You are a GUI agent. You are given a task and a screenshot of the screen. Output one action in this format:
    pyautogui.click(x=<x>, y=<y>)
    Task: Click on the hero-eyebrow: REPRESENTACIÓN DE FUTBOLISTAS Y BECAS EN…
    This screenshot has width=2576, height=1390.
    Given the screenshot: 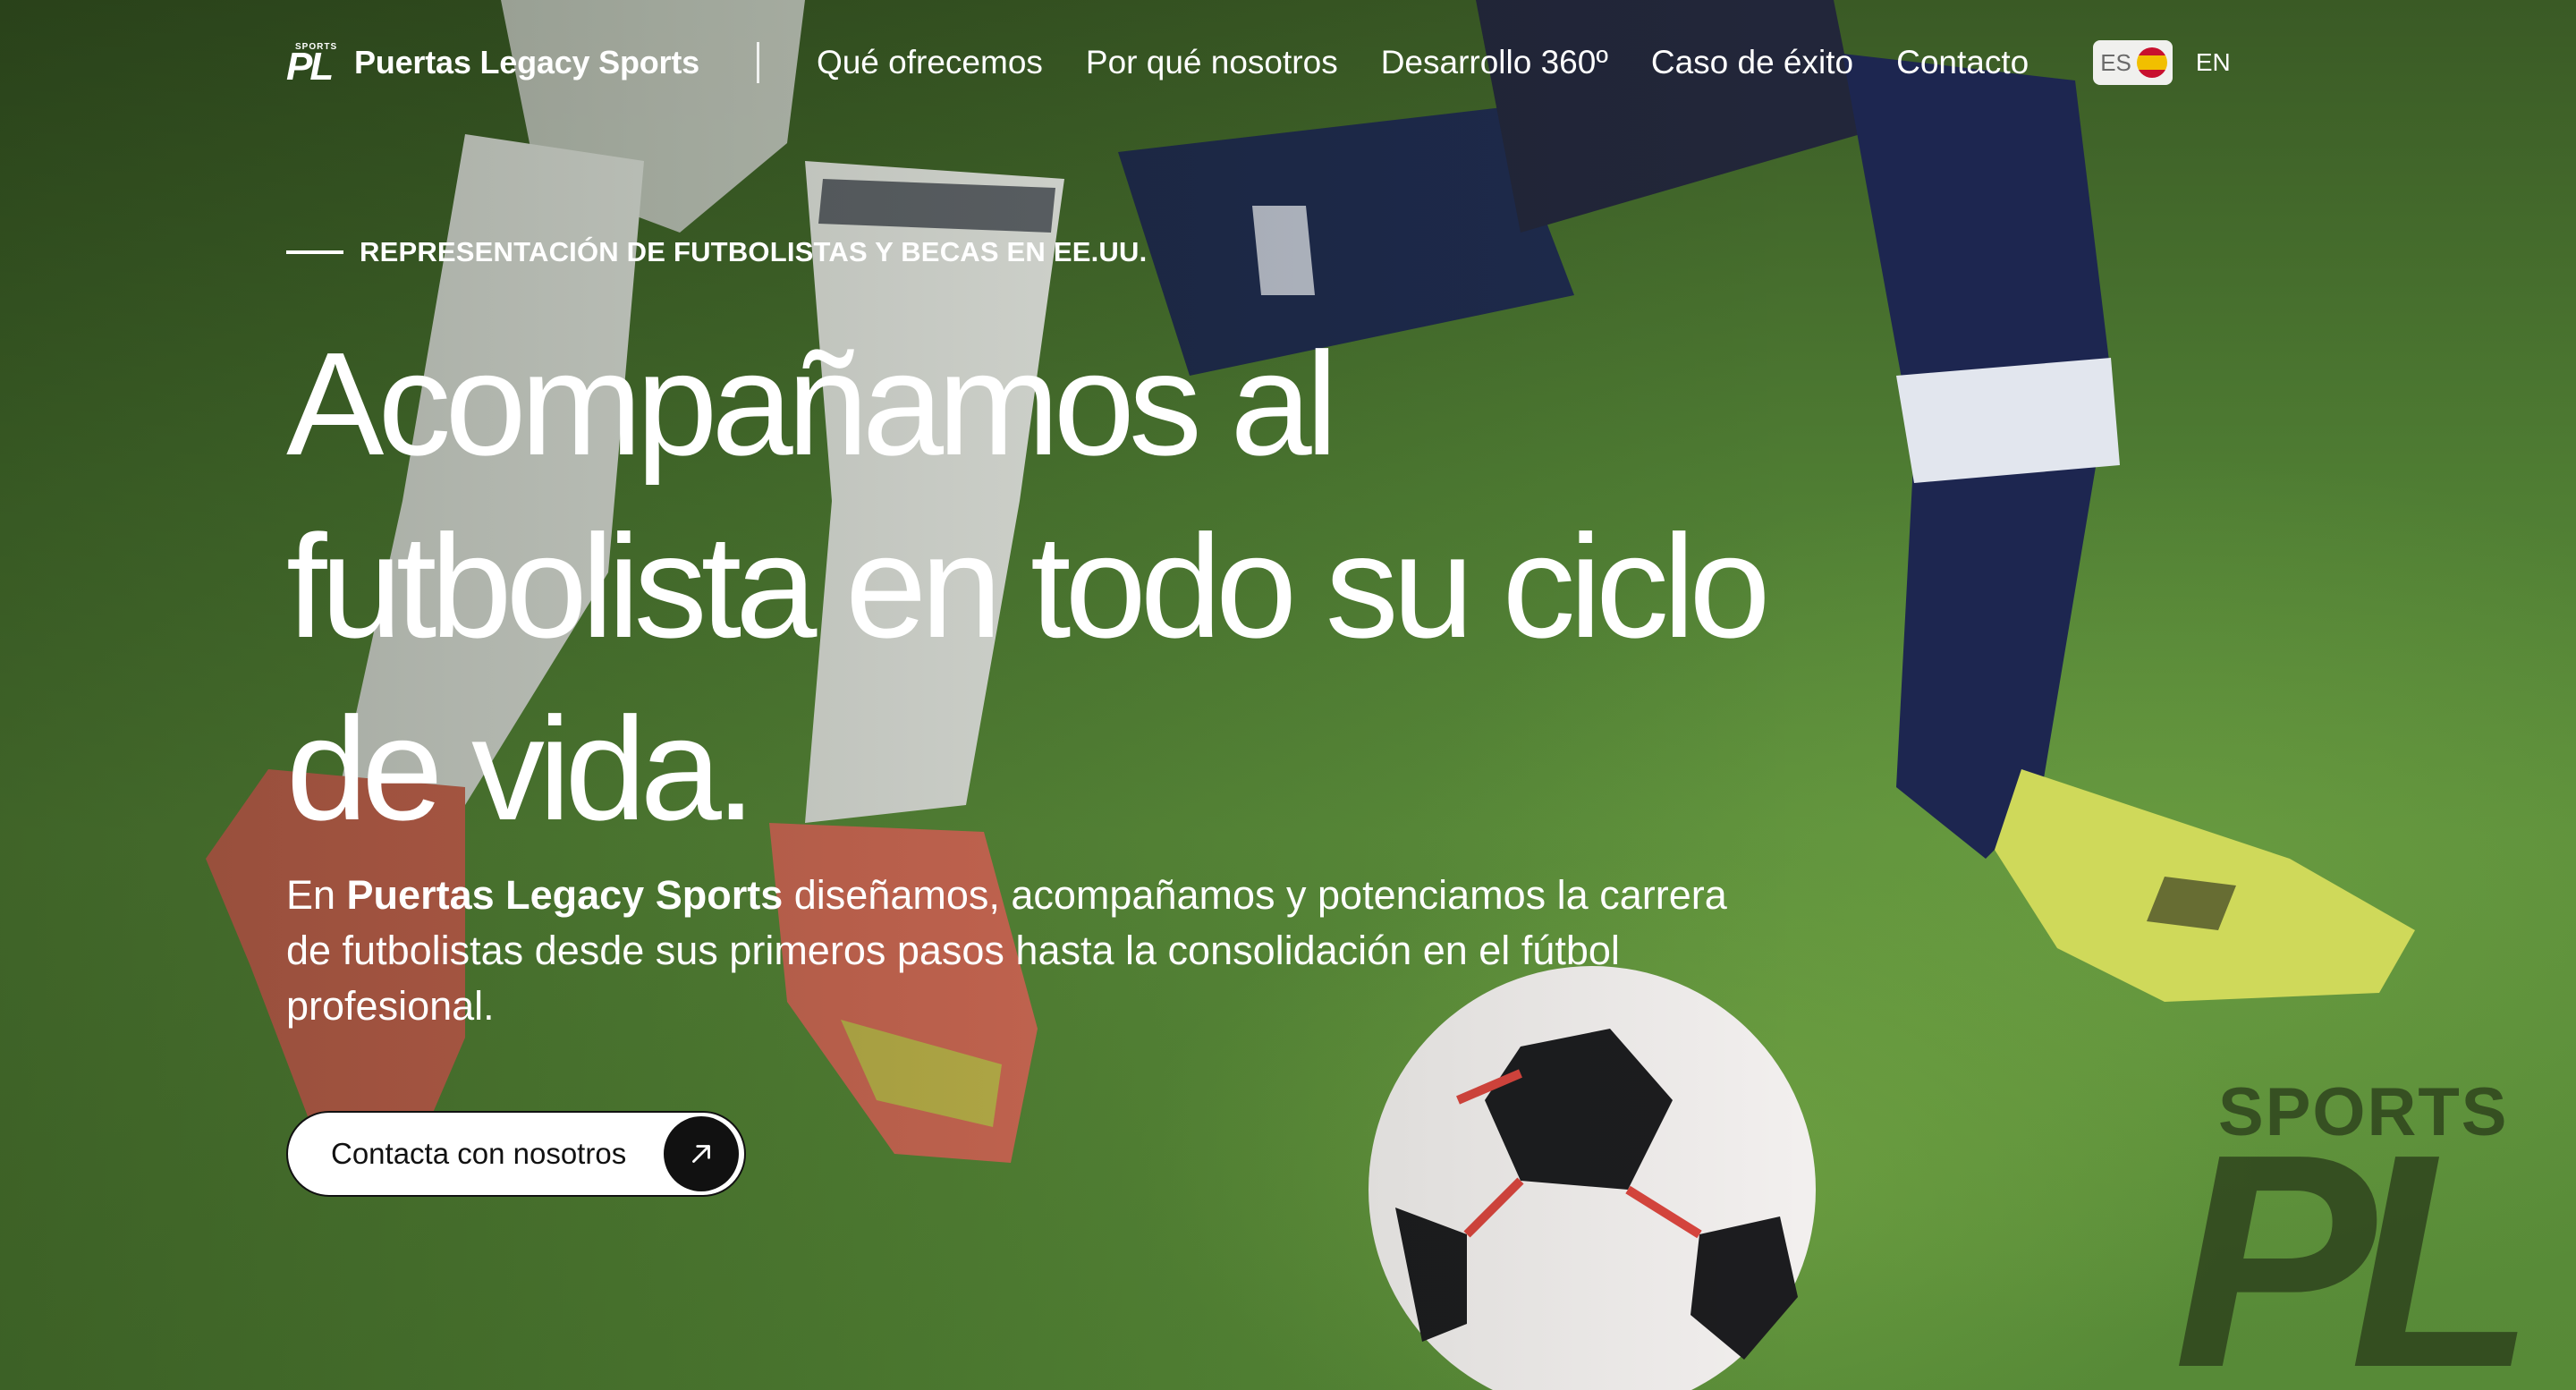 What is the action you would take?
    pyautogui.click(x=716, y=252)
    